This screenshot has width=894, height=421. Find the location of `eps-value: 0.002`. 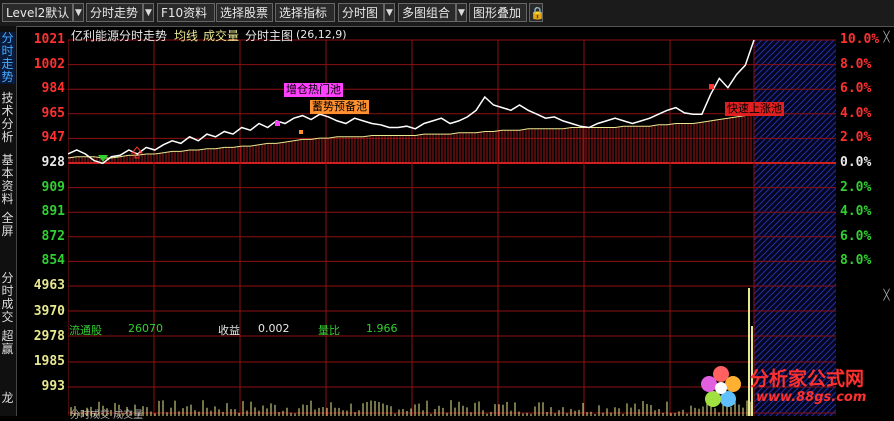

eps-value: 0.002 is located at coordinates (274, 328).